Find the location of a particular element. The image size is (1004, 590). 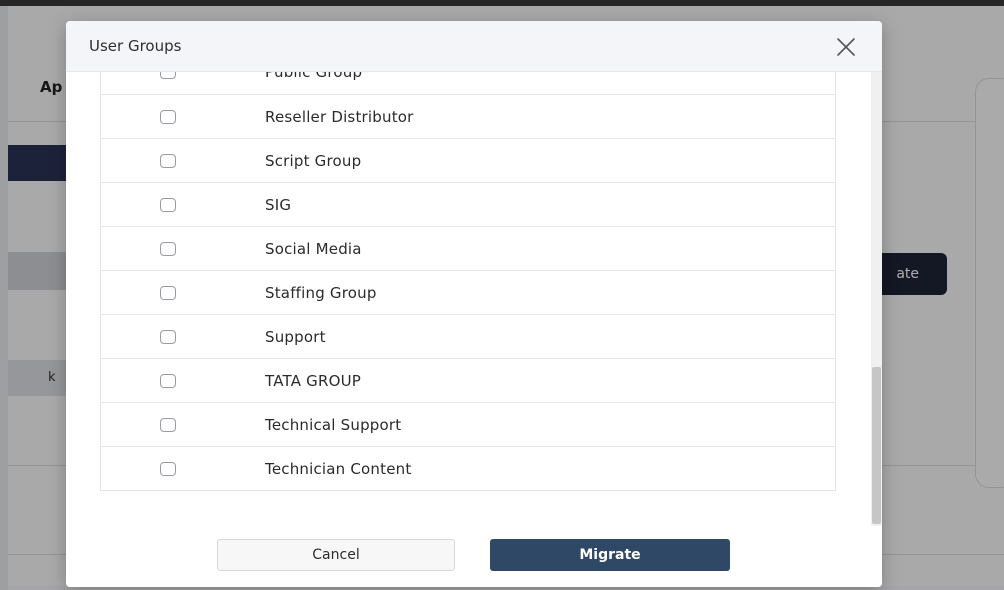

scrollbar-thumb is located at coordinates (876, 445).